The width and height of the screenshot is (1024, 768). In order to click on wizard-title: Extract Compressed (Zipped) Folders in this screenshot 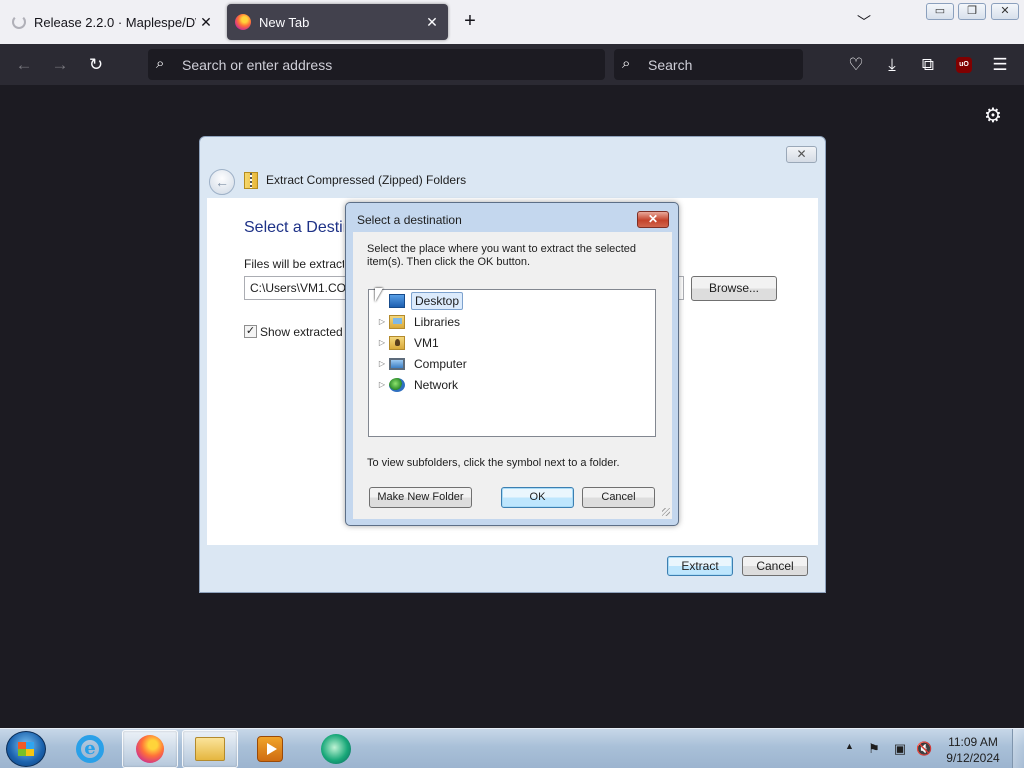, I will do `click(366, 180)`.